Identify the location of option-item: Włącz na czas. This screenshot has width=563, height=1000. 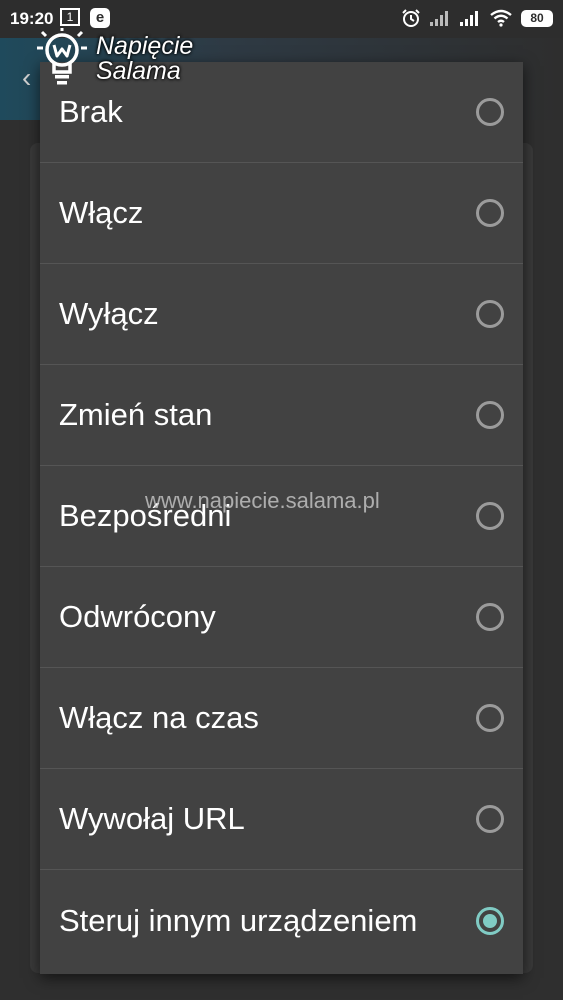
(281, 718).